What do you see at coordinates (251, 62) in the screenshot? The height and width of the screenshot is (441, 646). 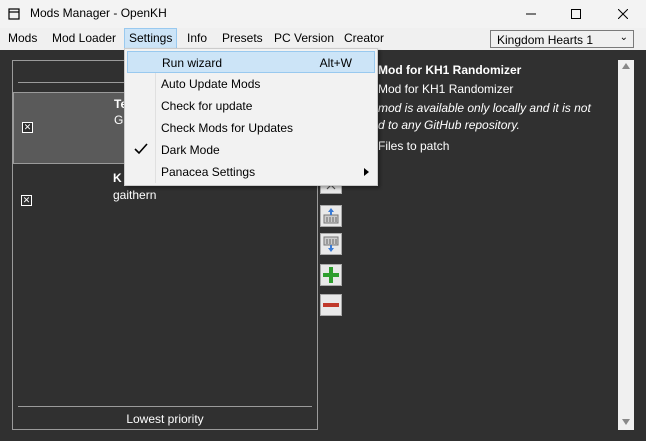 I see `menu-item-run-wizard: Run wizard Alt+W` at bounding box center [251, 62].